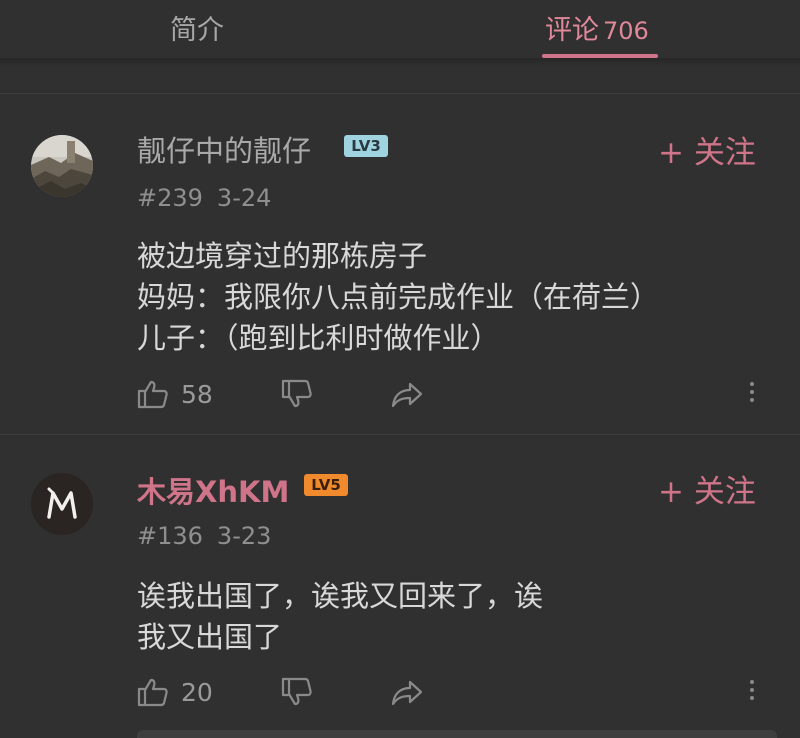 The height and width of the screenshot is (738, 800). I want to click on comment-date: 3-24, so click(244, 198).